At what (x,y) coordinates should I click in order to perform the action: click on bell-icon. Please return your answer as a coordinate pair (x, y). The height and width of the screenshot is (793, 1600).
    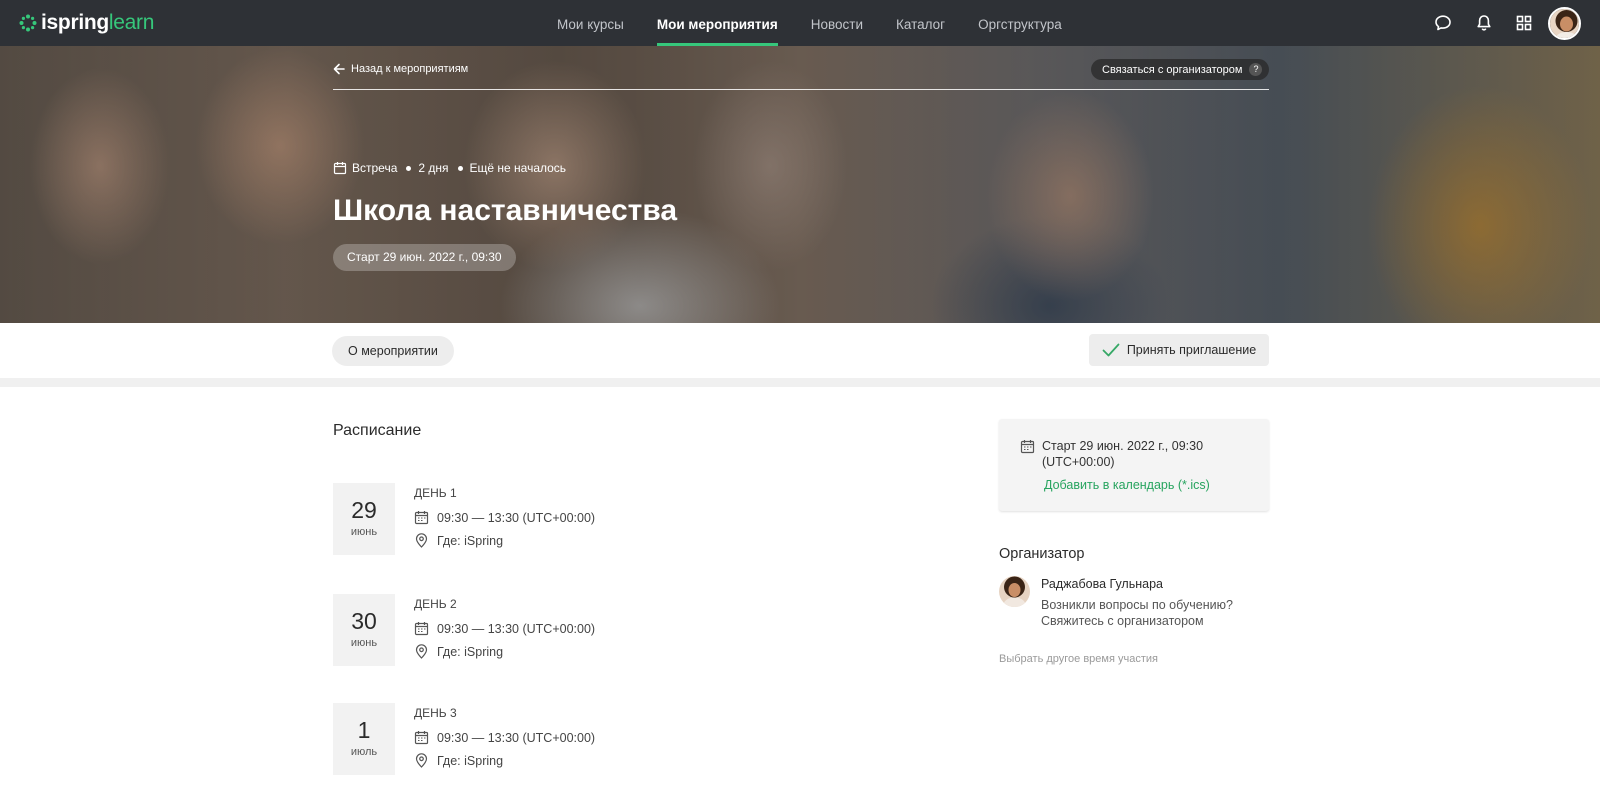
    Looking at the image, I should click on (1484, 23).